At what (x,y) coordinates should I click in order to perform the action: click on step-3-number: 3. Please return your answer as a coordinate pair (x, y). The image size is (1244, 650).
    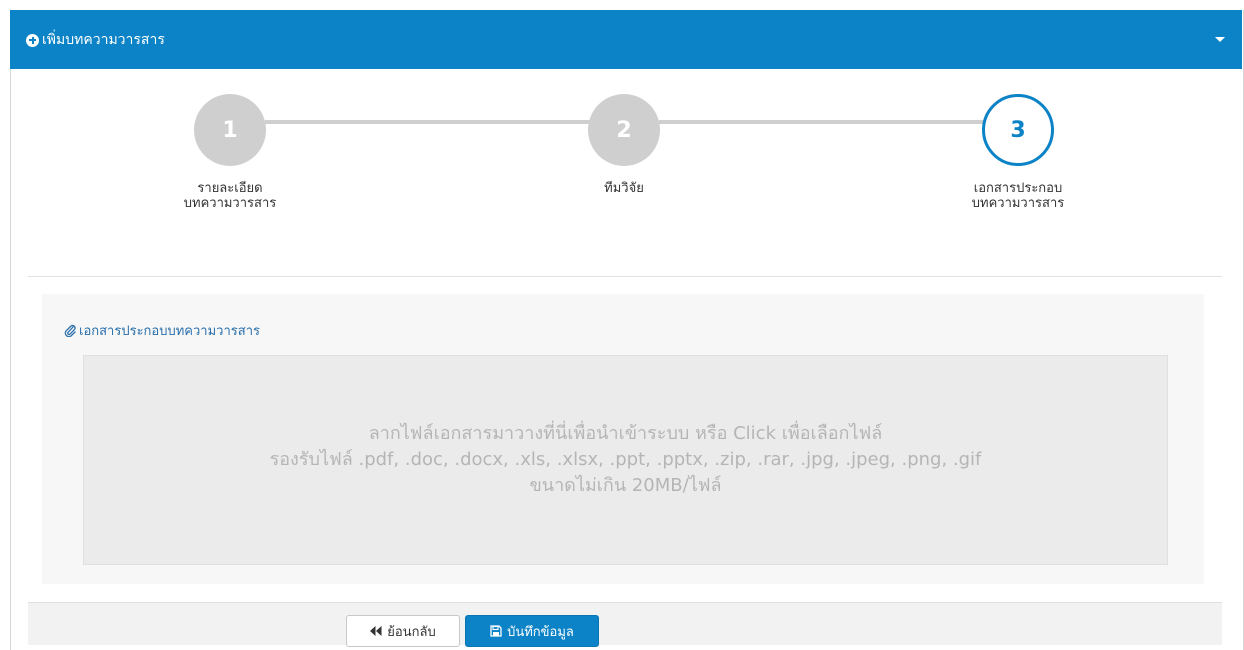
    Looking at the image, I should click on (1018, 130).